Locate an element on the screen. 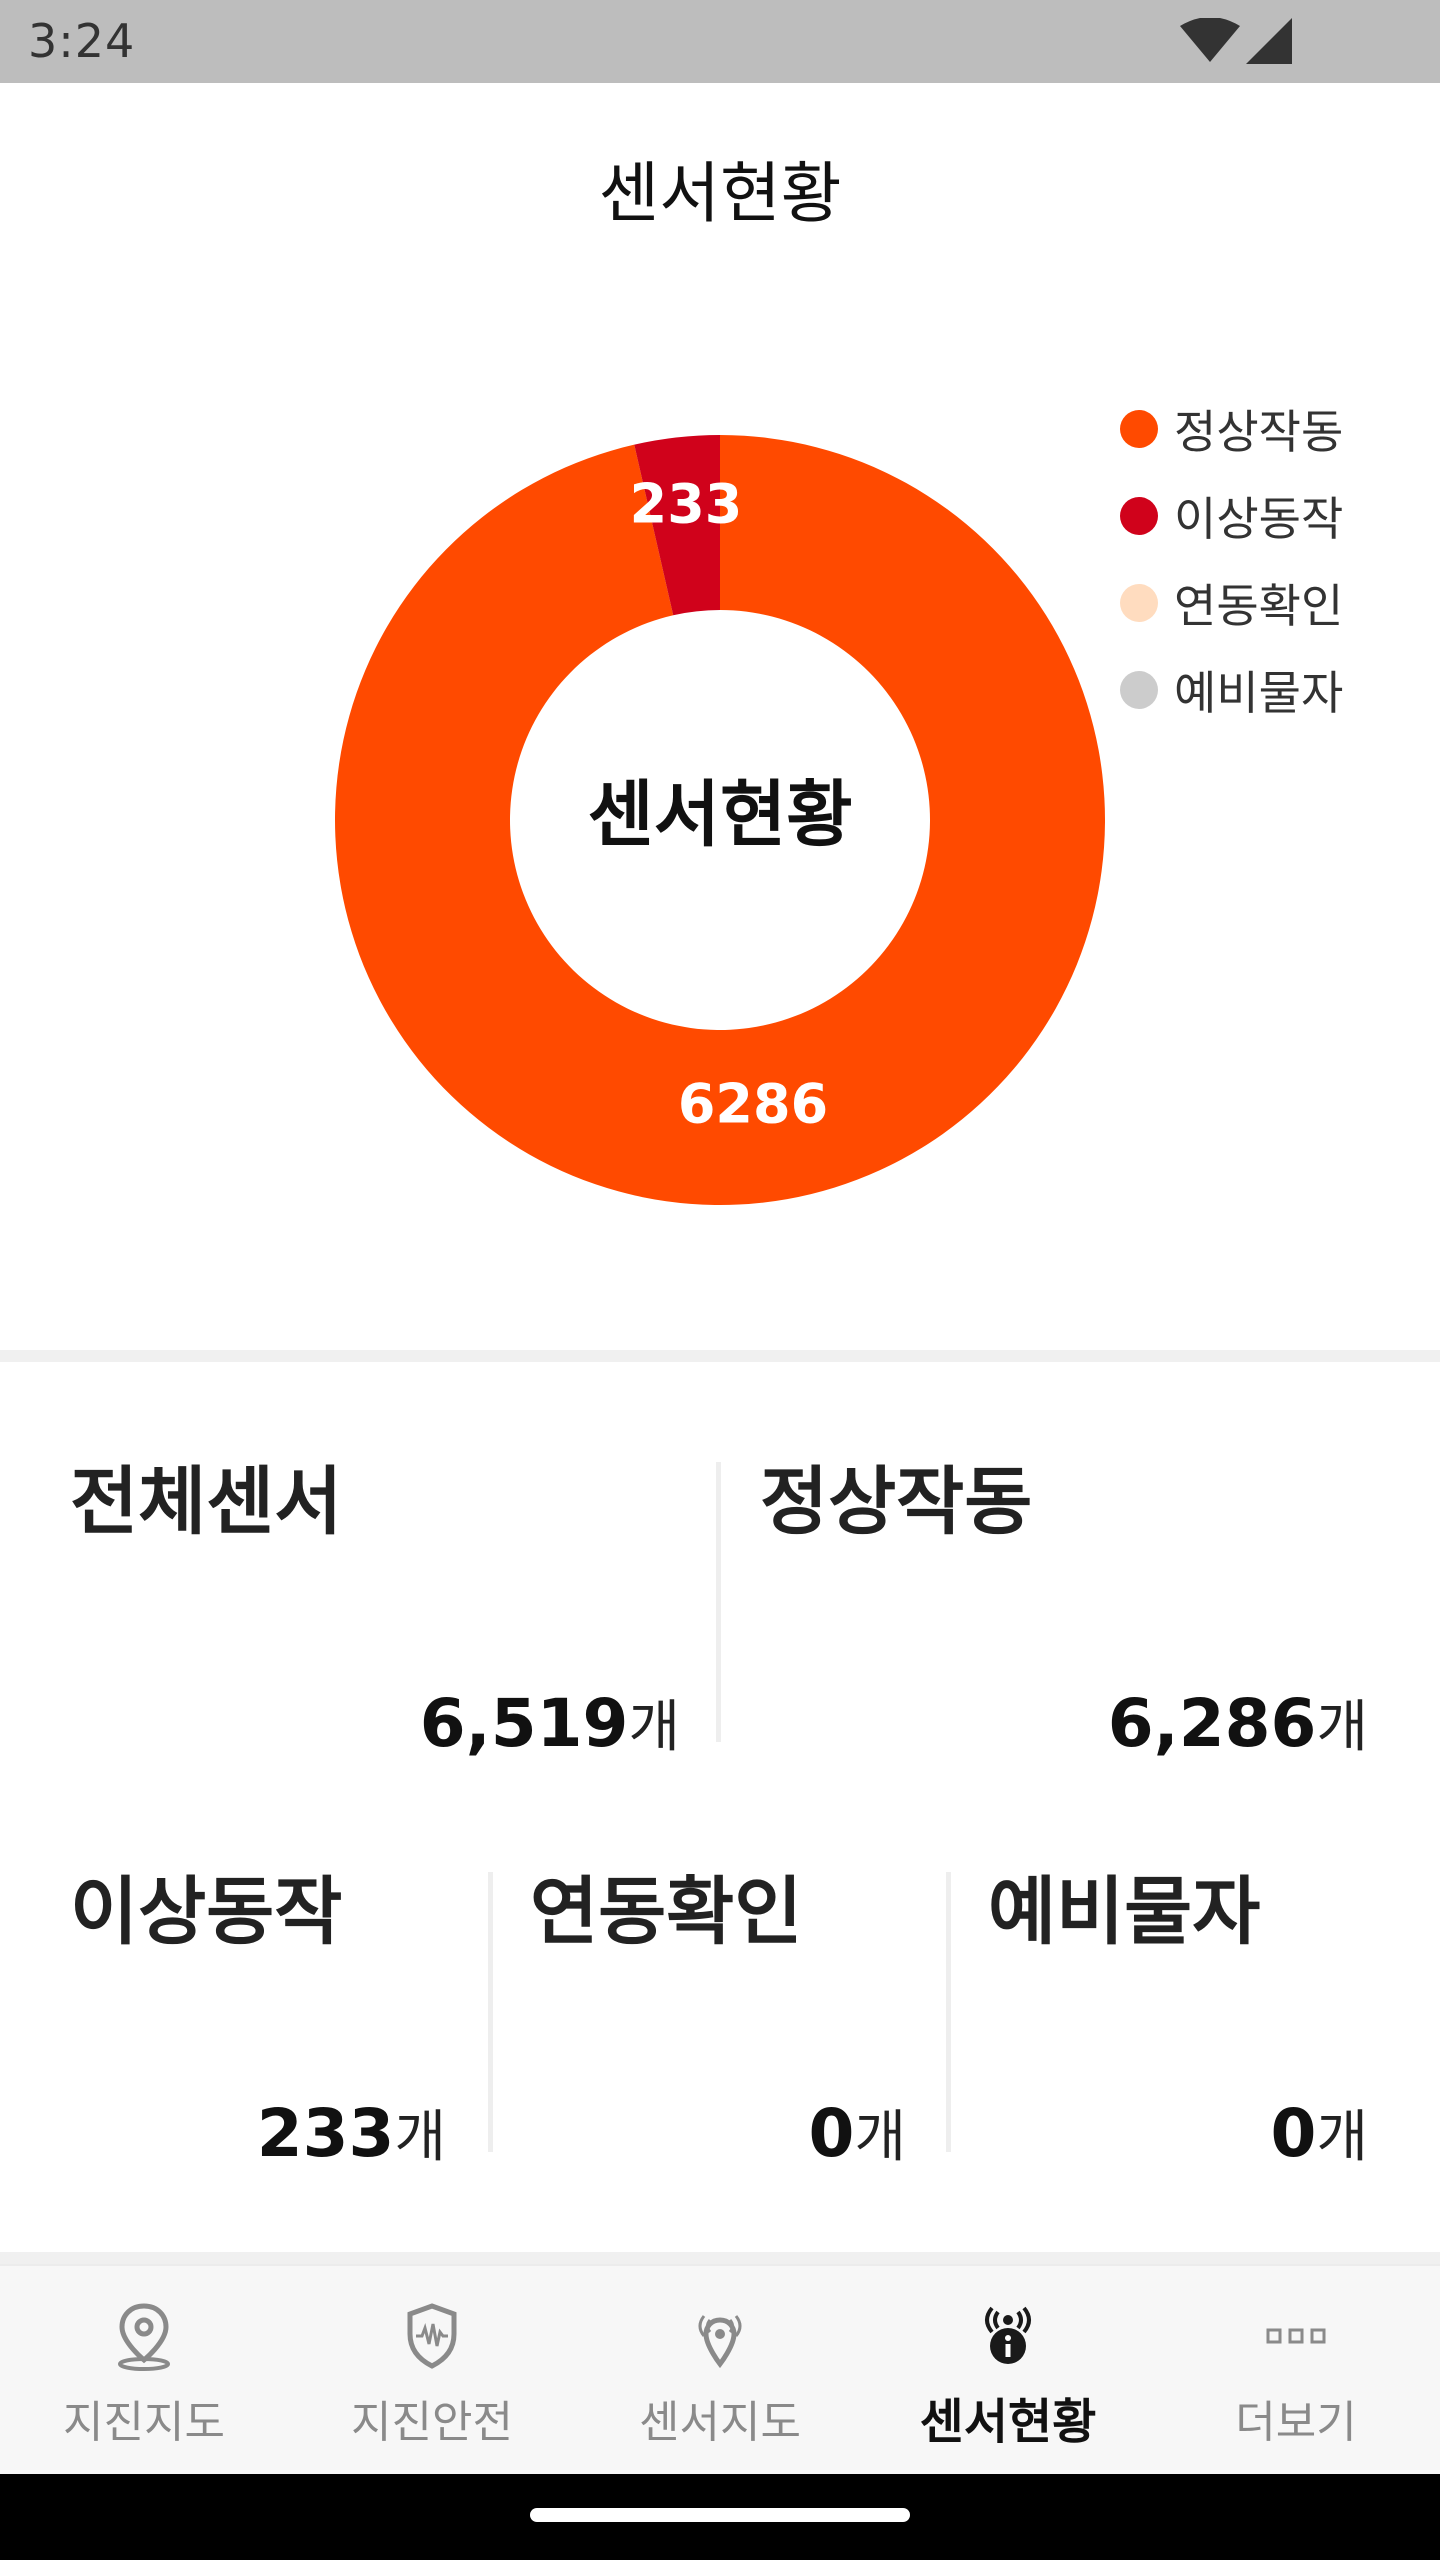 Image resolution: width=1440 pixels, height=2560 pixels. donut-data-label: 233 is located at coordinates (686, 504).